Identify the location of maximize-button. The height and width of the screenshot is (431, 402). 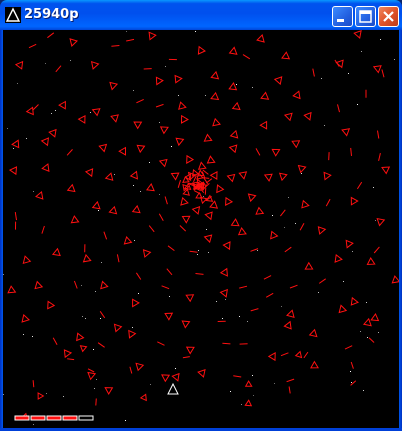
(365, 16).